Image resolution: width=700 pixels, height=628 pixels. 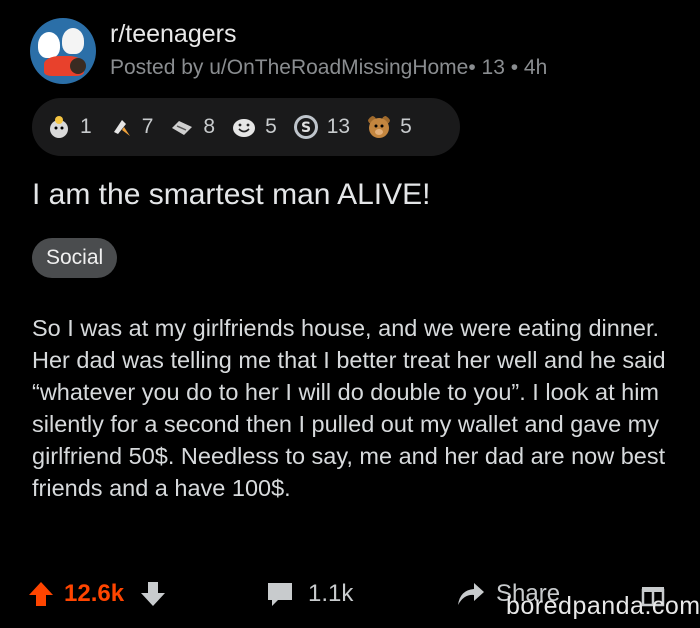 What do you see at coordinates (321, 127) in the screenshot?
I see `award-item: S 13` at bounding box center [321, 127].